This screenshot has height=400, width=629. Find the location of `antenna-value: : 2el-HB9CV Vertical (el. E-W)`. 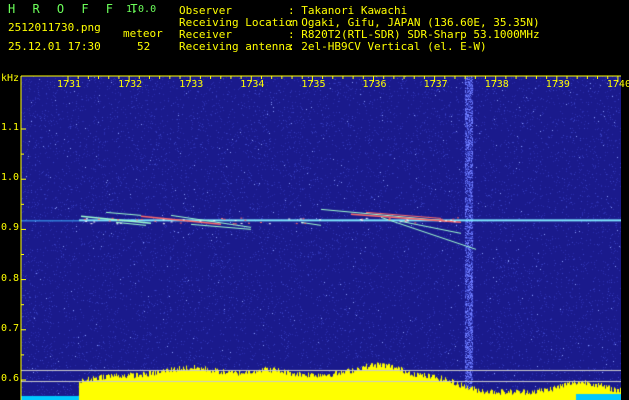

antenna-value: : 2el-HB9CV Vertical (el. E-W) is located at coordinates (387, 46).